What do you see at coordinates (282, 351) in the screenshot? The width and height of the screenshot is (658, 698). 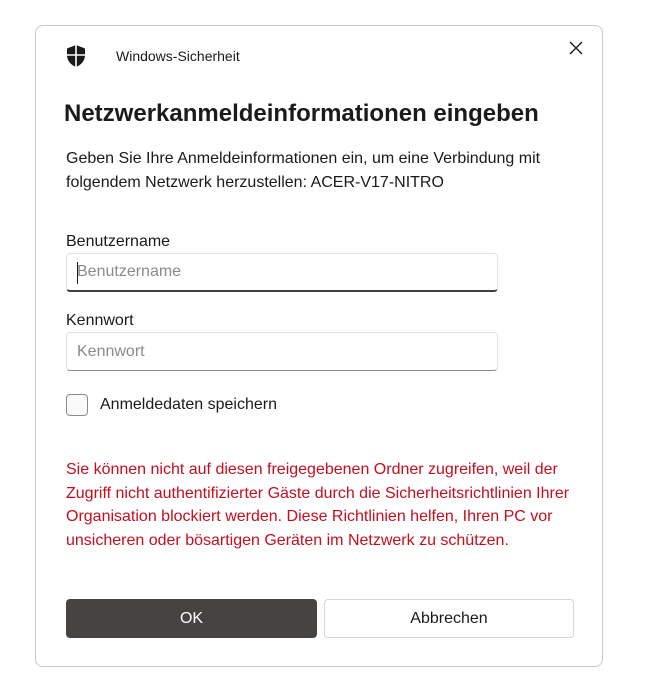 I see `password-input` at bounding box center [282, 351].